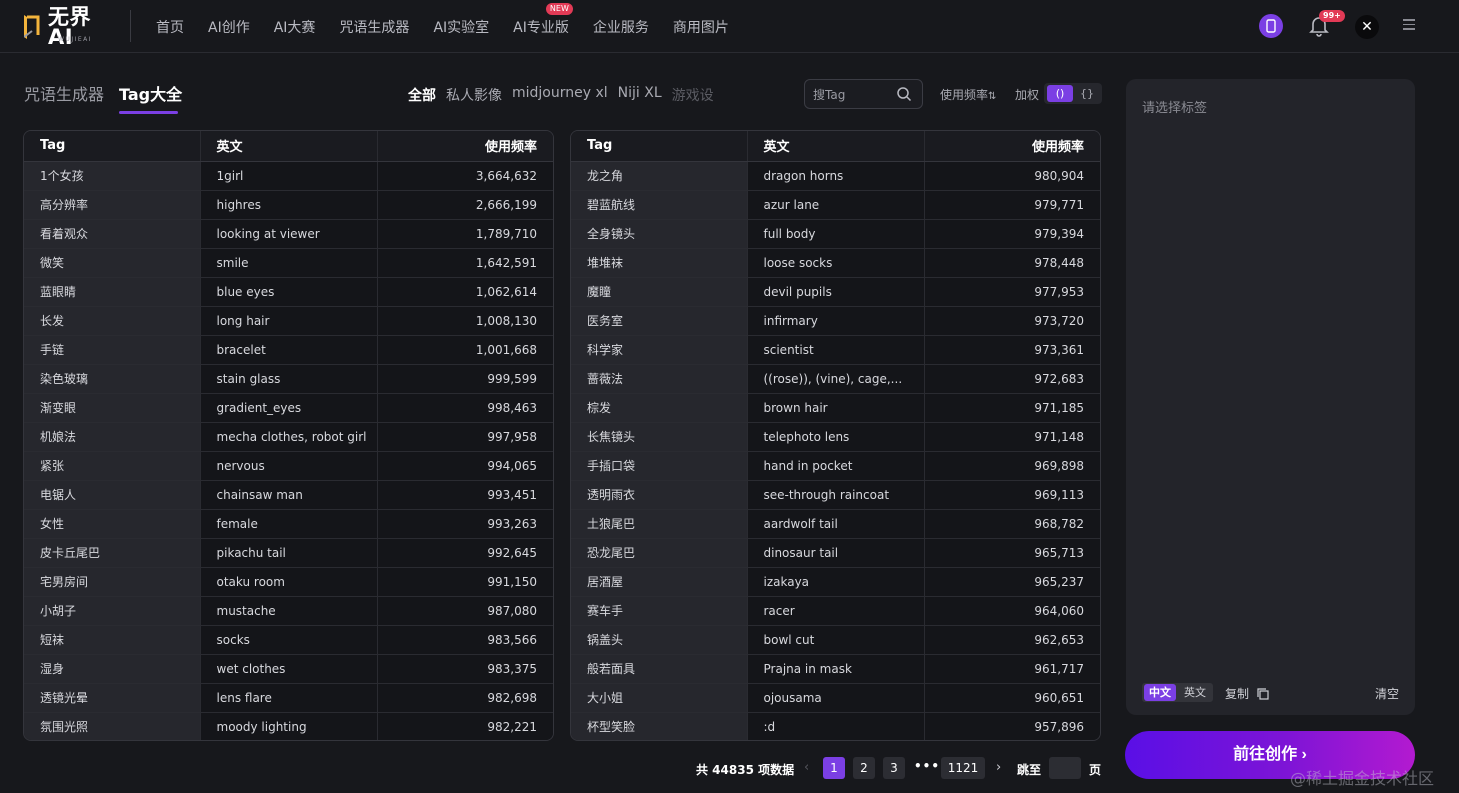  I want to click on next-page-icon: ›, so click(998, 767).